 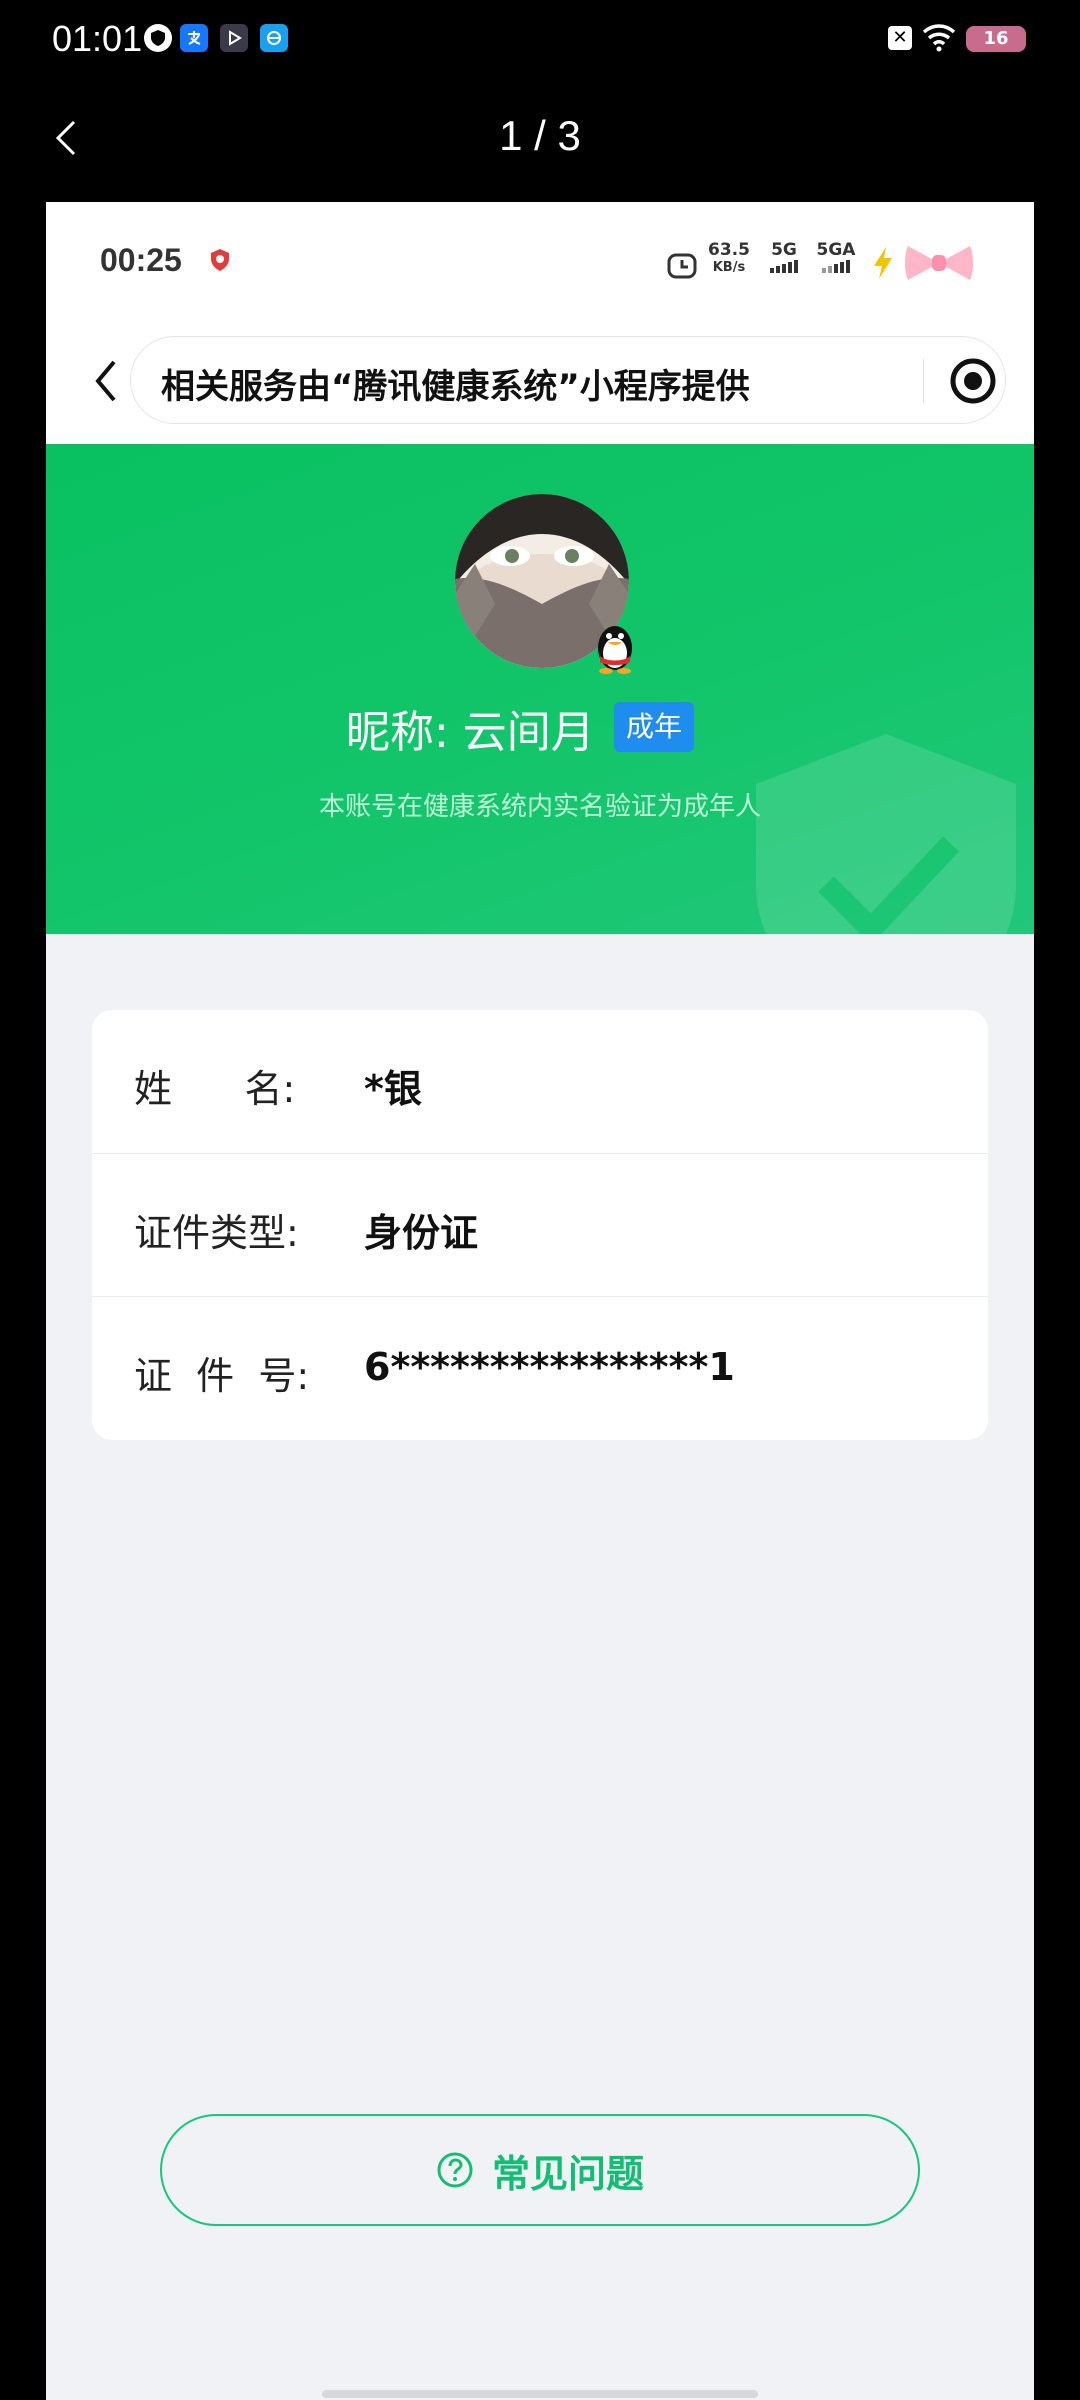 What do you see at coordinates (615, 650) in the screenshot?
I see `qq-penguin-icon` at bounding box center [615, 650].